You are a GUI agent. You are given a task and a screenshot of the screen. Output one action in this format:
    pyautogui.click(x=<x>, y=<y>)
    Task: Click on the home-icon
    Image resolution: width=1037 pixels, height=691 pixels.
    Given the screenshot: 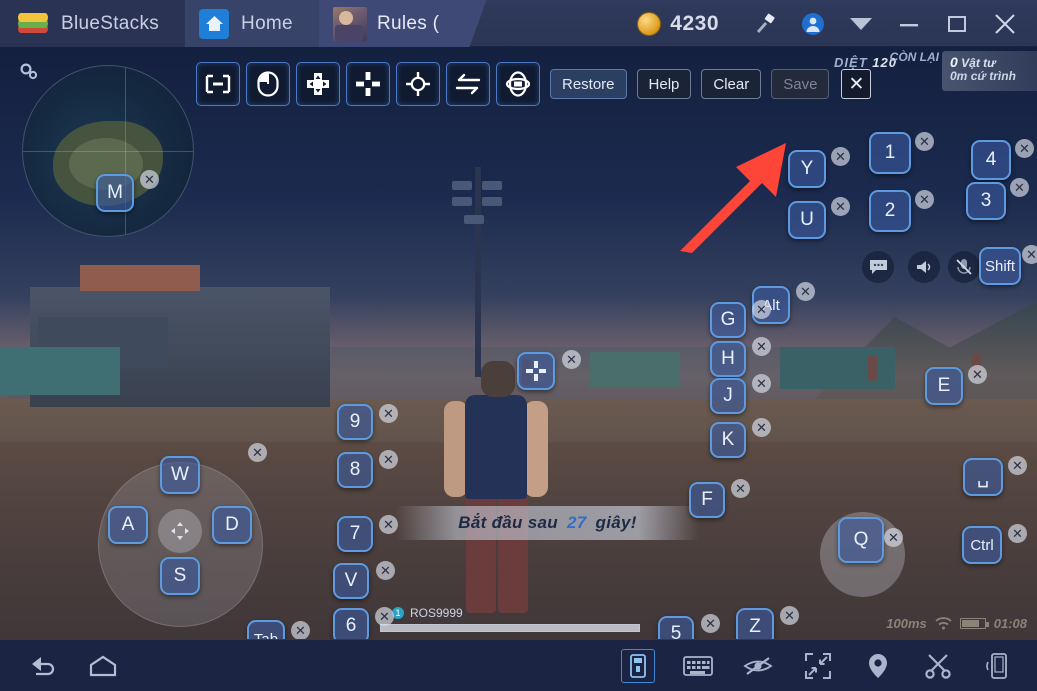 What is the action you would take?
    pyautogui.click(x=103, y=666)
    